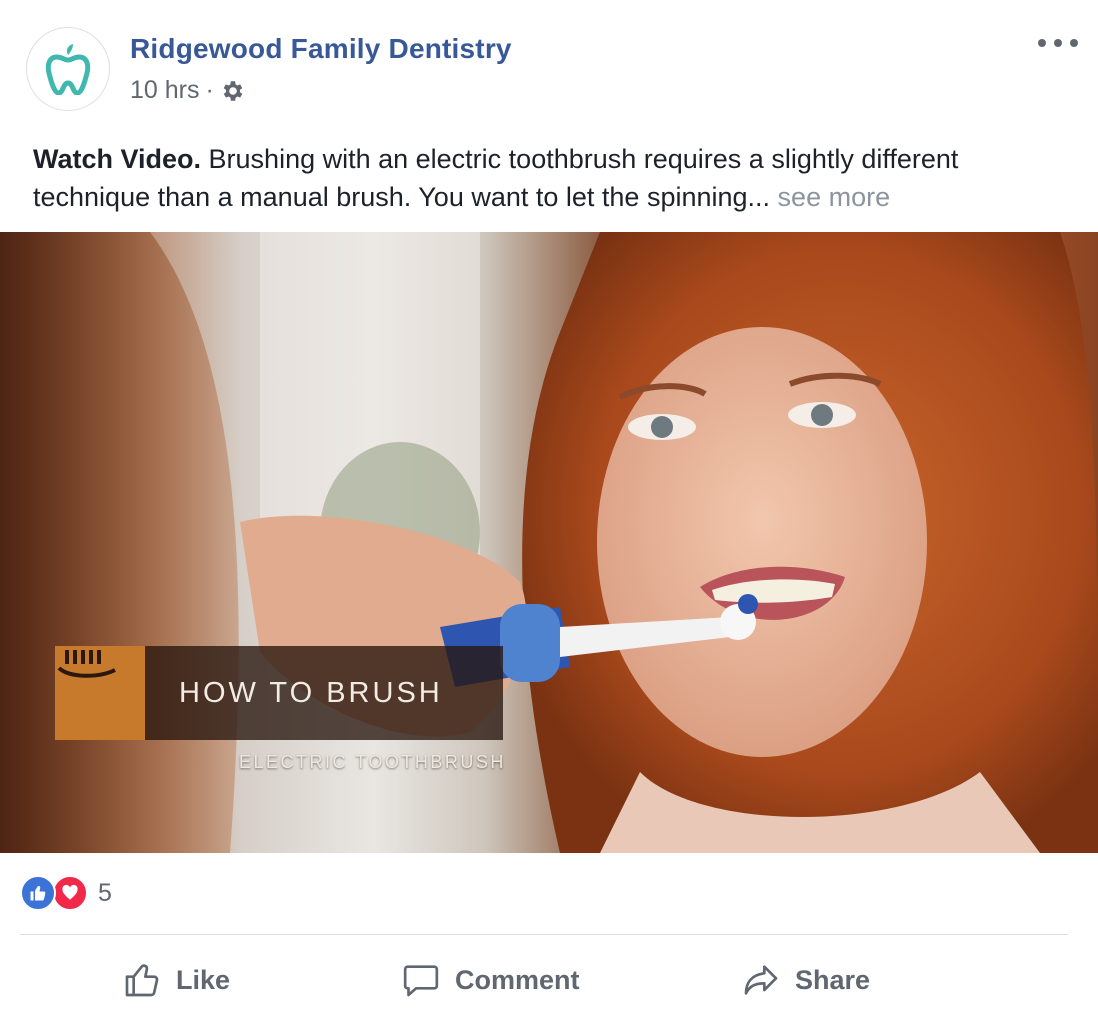 The height and width of the screenshot is (1024, 1098). I want to click on share-arrow-icon, so click(761, 980).